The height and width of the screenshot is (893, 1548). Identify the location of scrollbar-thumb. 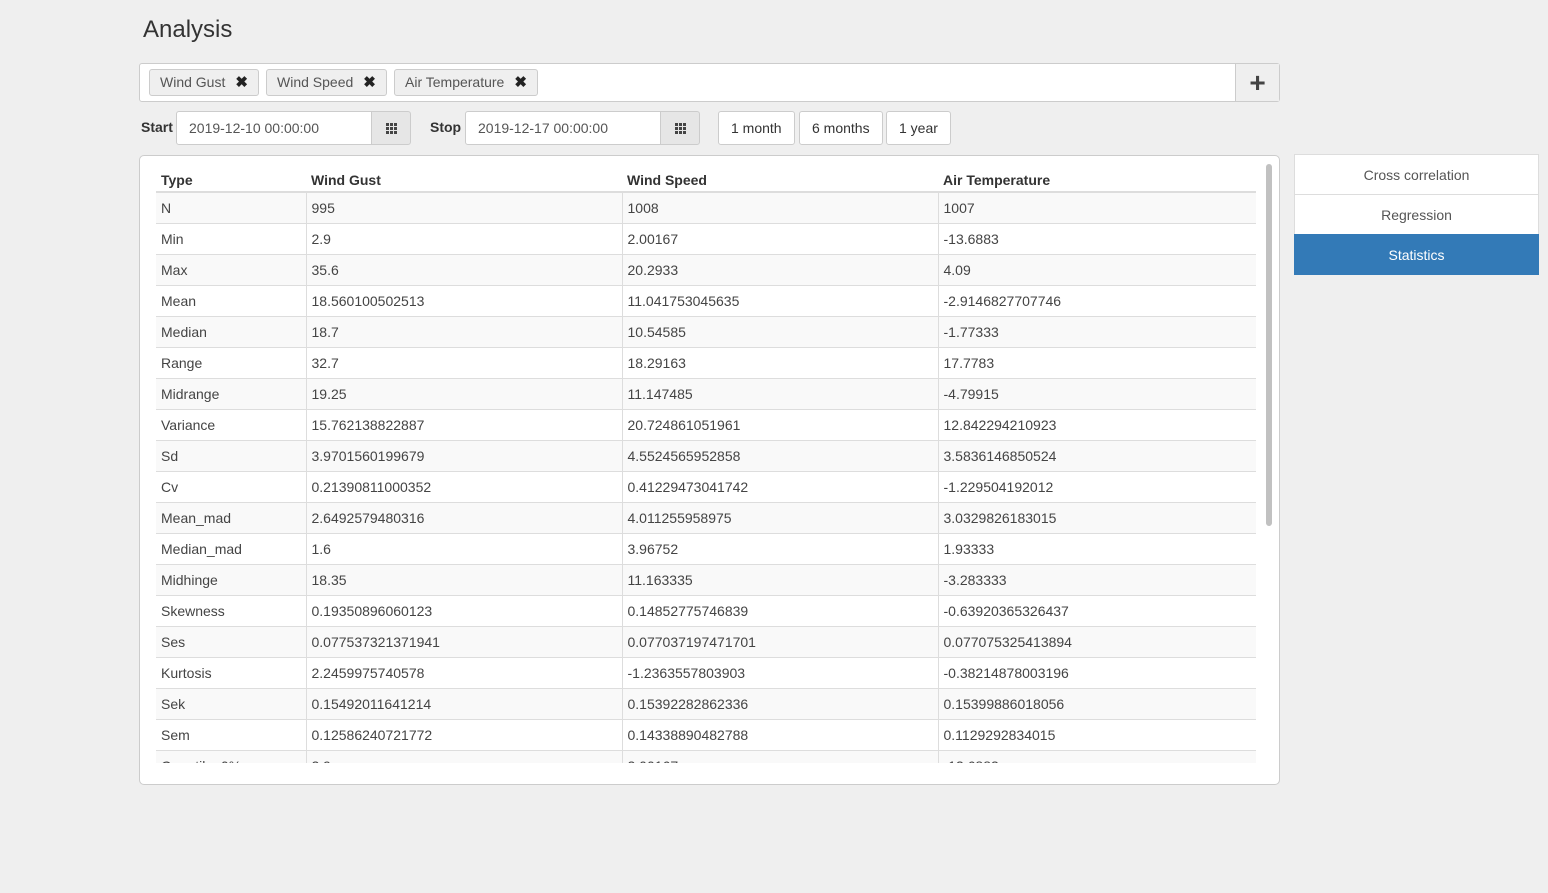
(1269, 345).